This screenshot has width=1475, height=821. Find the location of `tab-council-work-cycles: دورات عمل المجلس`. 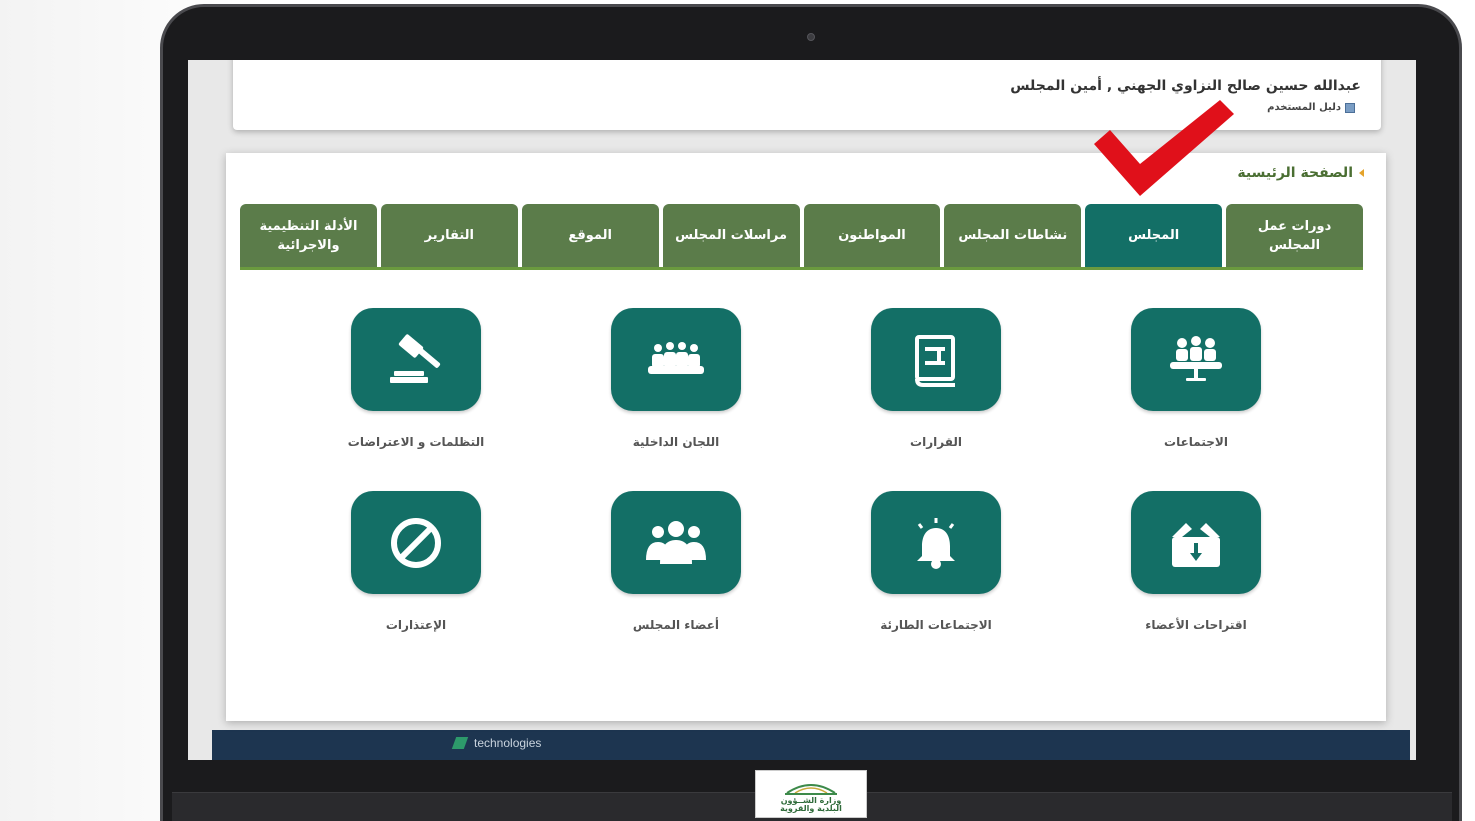

tab-council-work-cycles: دورات عمل المجلس is located at coordinates (1294, 235).